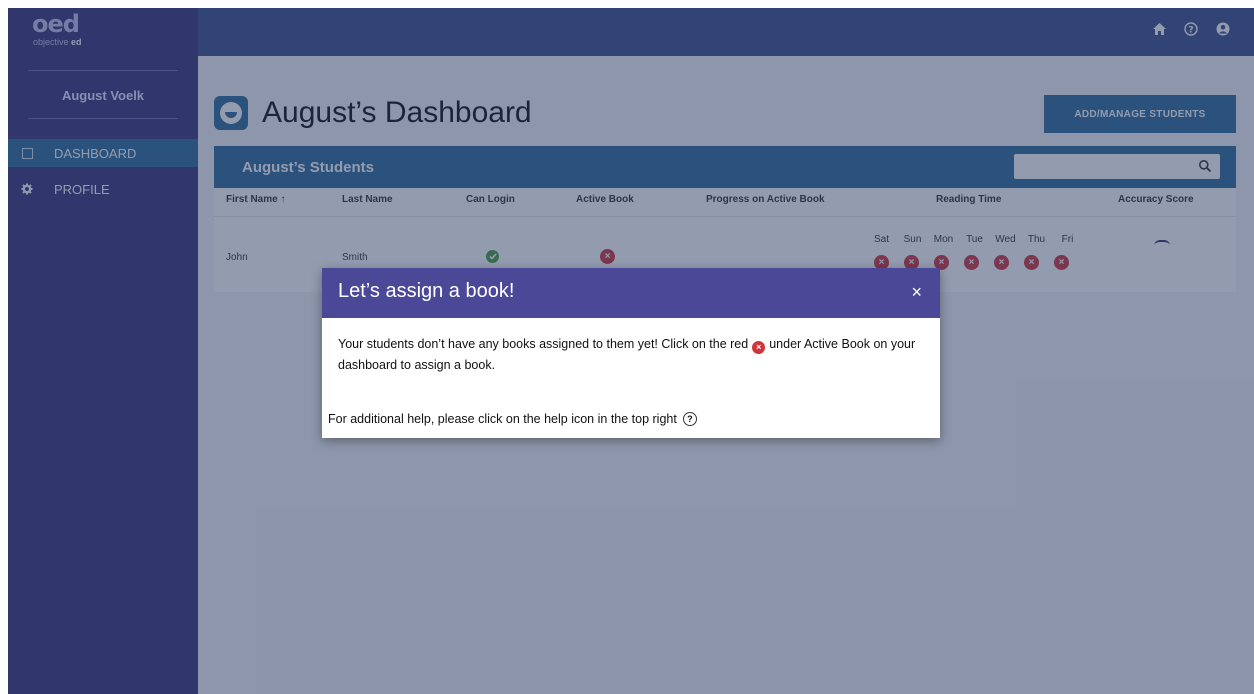 The image size is (1254, 694). I want to click on help-icon: ?, so click(689, 419).